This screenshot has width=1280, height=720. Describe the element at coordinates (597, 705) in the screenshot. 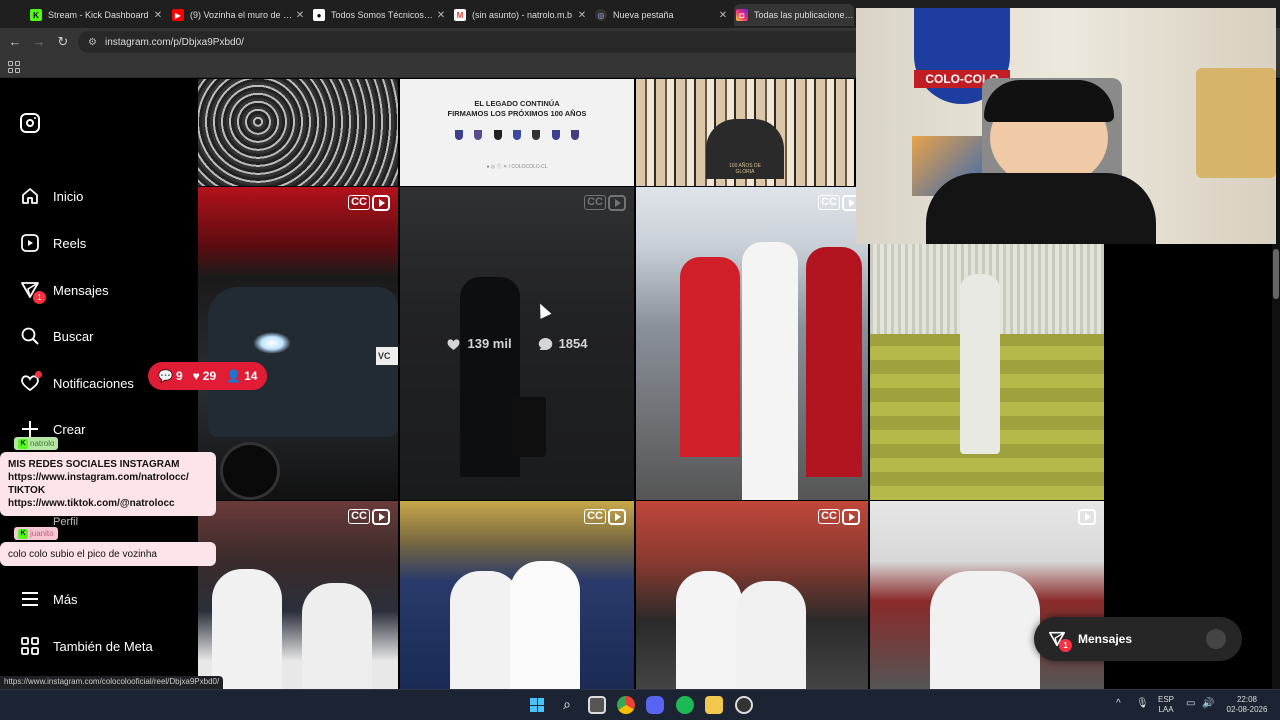

I see `task-view-icon` at that location.